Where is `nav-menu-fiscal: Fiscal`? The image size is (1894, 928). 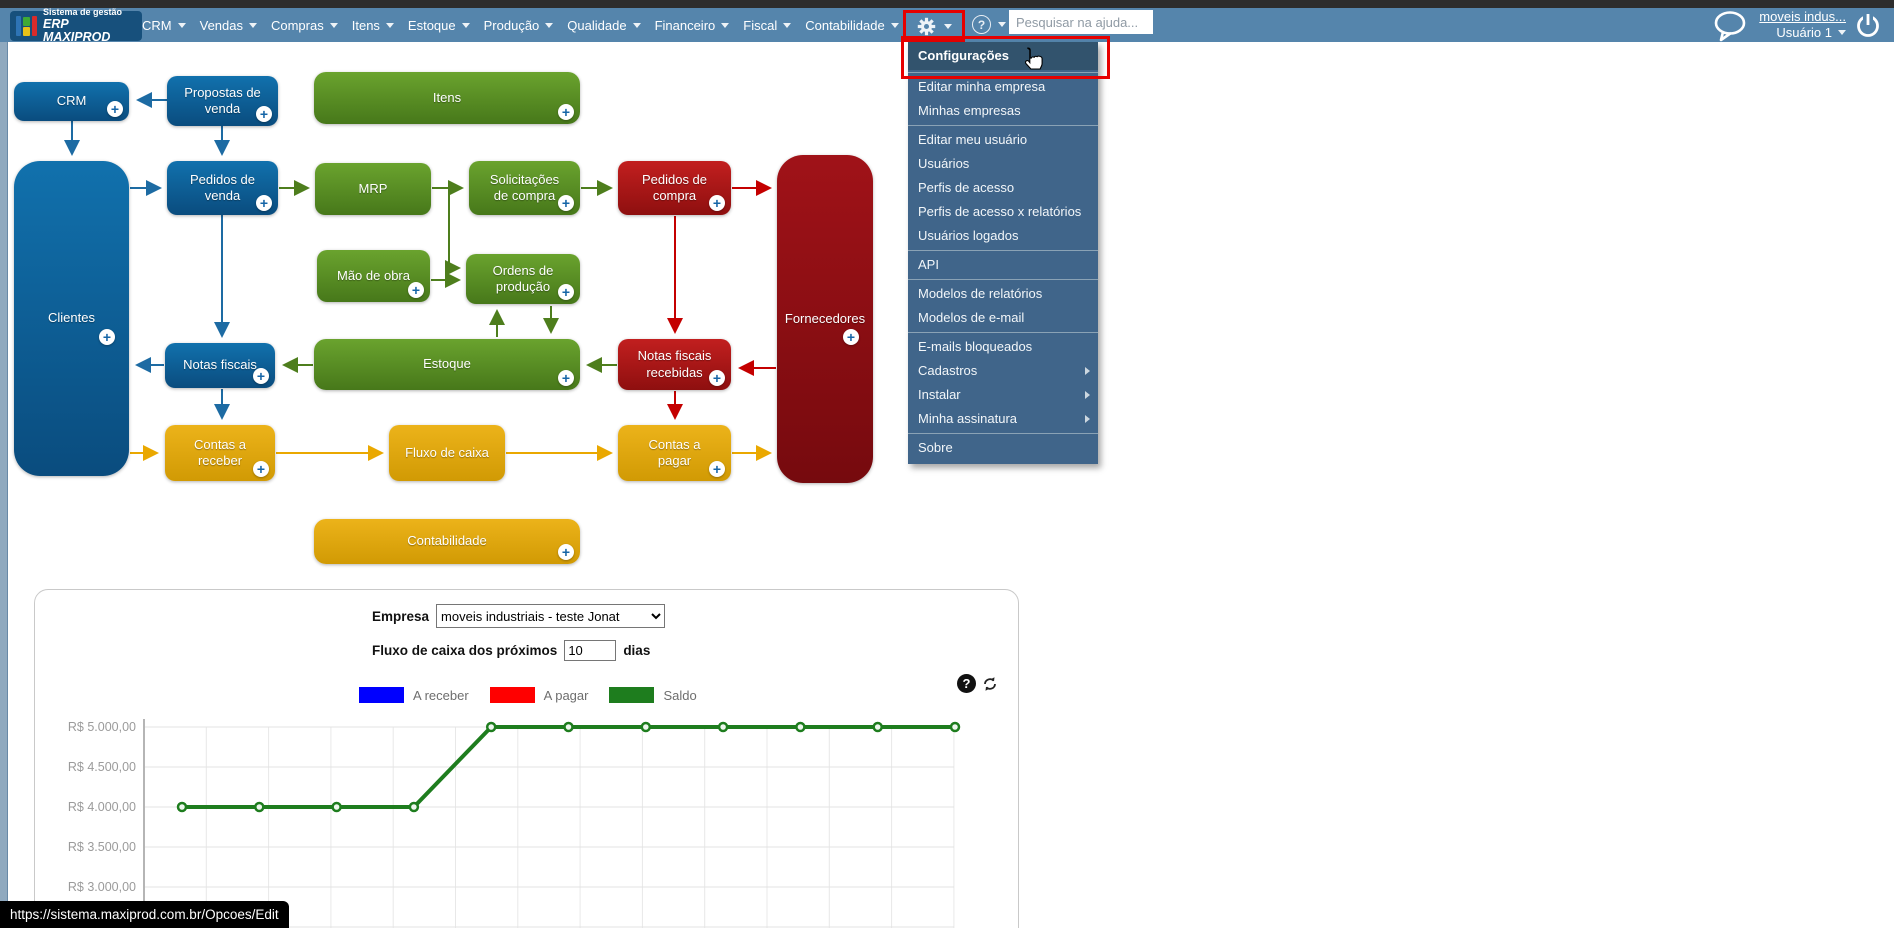
nav-menu-fiscal: Fiscal is located at coordinates (767, 25).